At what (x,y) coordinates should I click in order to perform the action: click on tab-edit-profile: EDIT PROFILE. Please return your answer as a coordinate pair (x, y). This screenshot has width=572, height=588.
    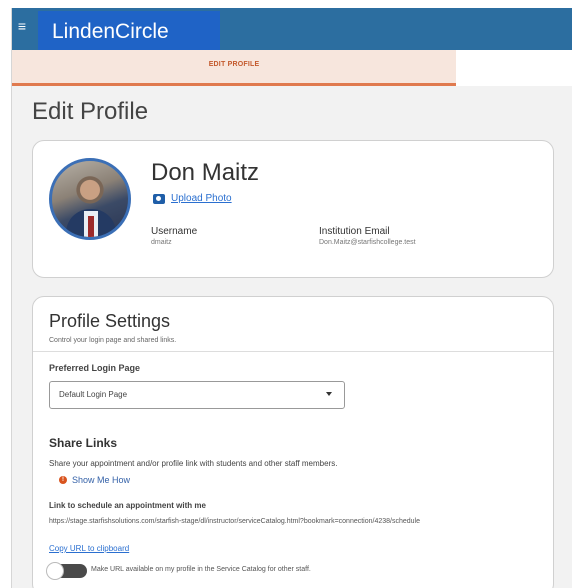
    Looking at the image, I should click on (234, 68).